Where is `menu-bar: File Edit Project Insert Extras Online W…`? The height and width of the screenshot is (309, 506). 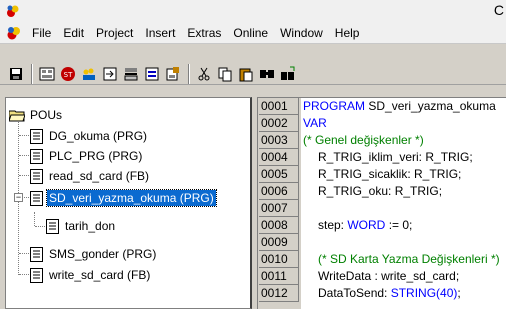
menu-bar: File Edit Project Insert Extras Online W… is located at coordinates (253, 33).